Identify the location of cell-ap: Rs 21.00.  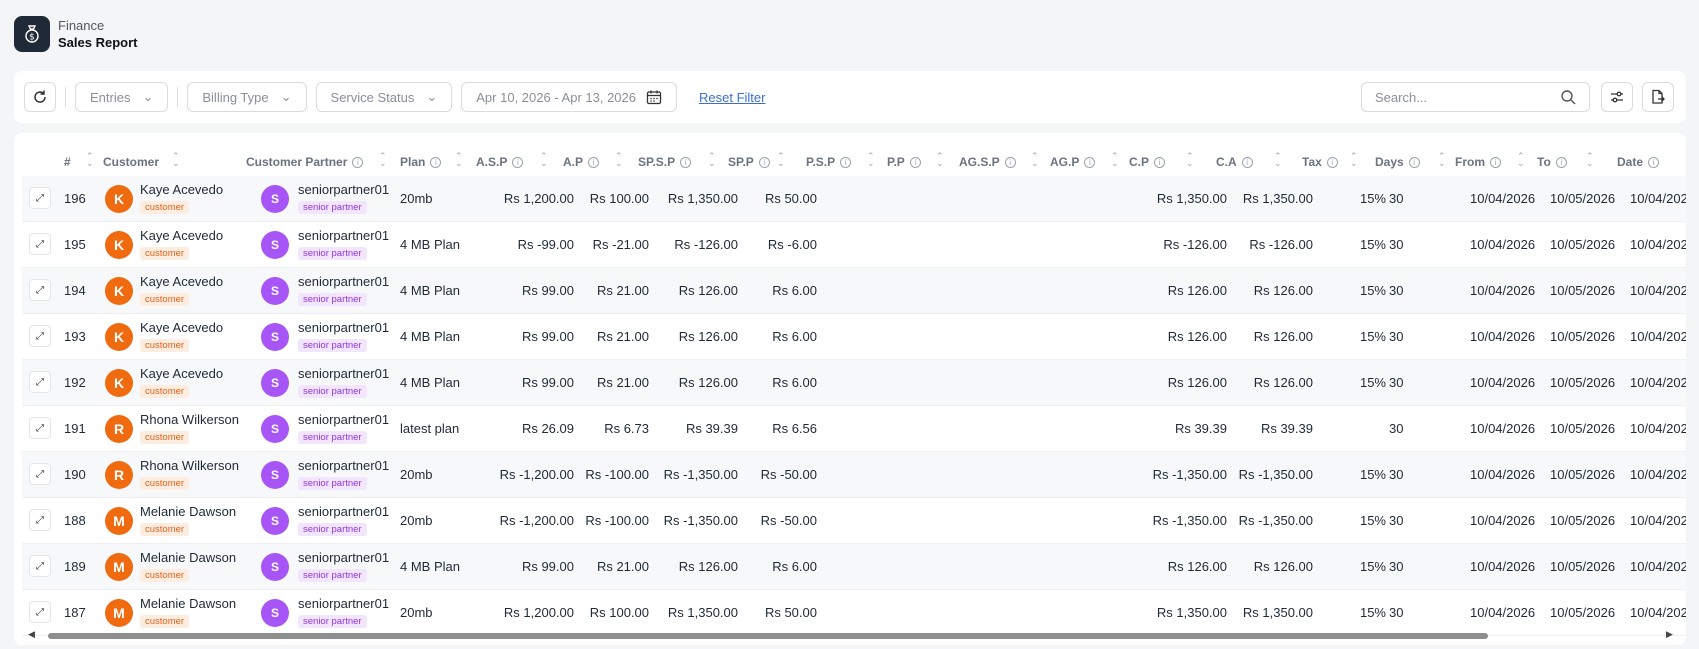
(622, 382).